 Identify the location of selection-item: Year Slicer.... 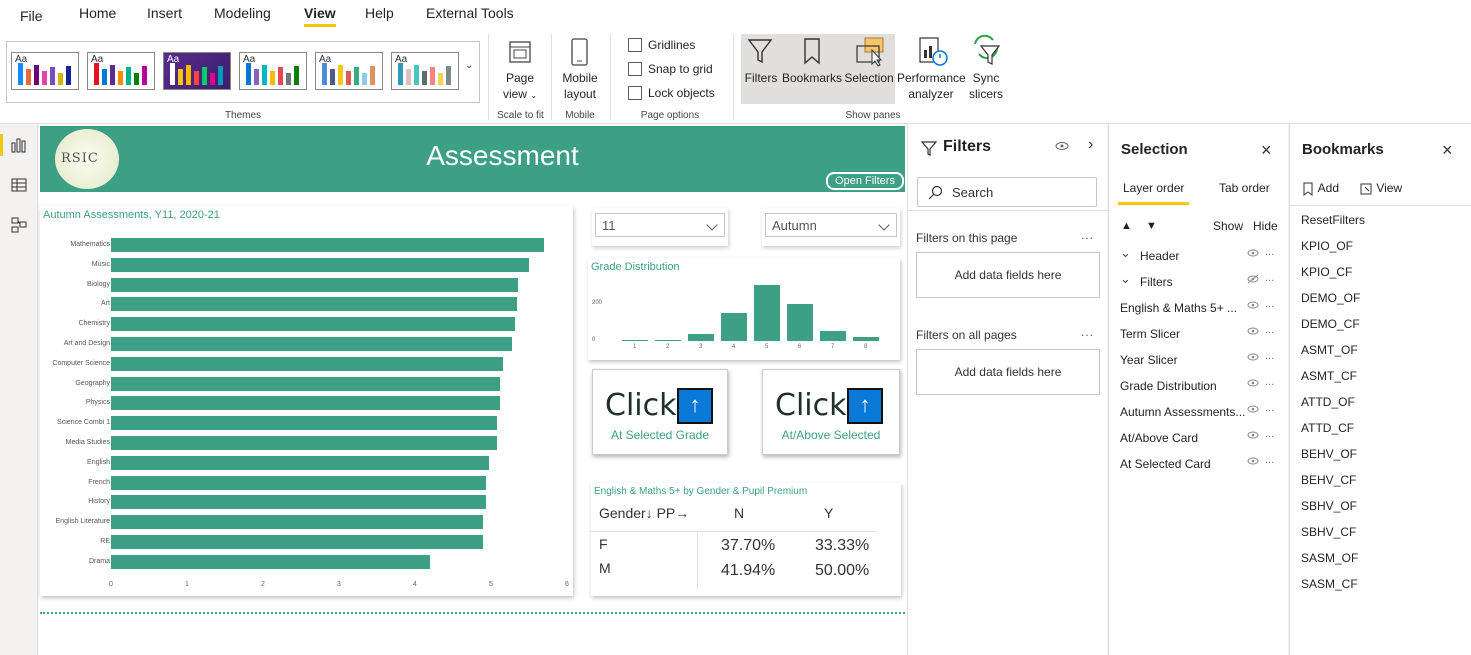
(1199, 361).